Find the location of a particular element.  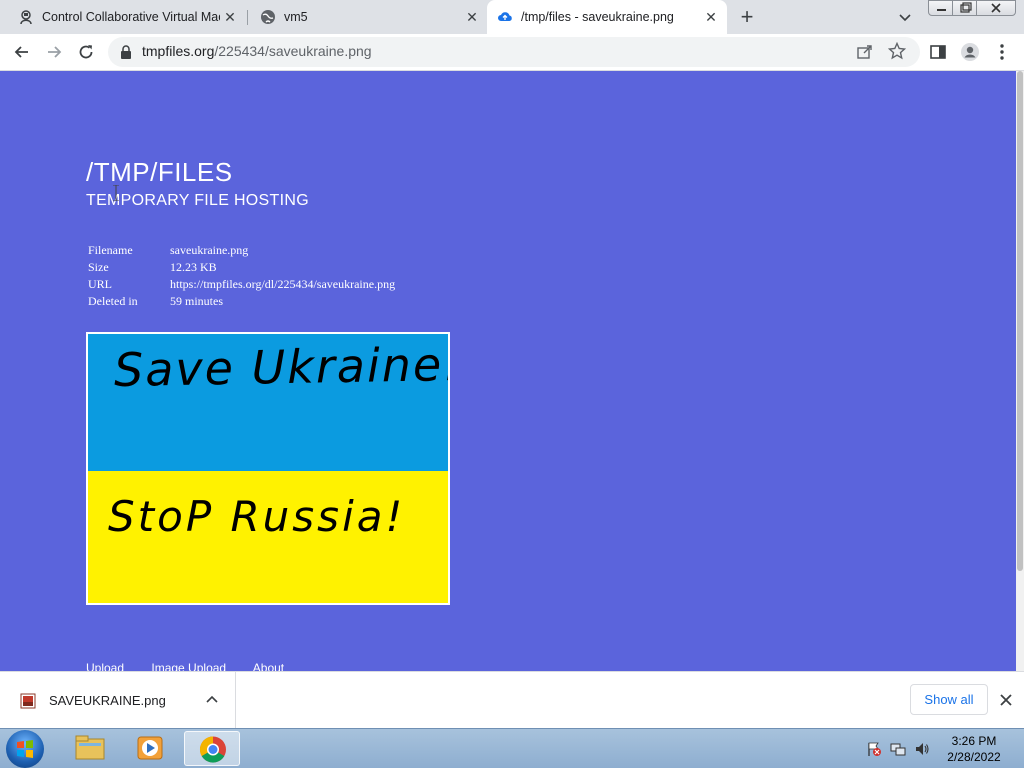

image-preview: Save Ukraine! StoP Russia! is located at coordinates (268, 468).